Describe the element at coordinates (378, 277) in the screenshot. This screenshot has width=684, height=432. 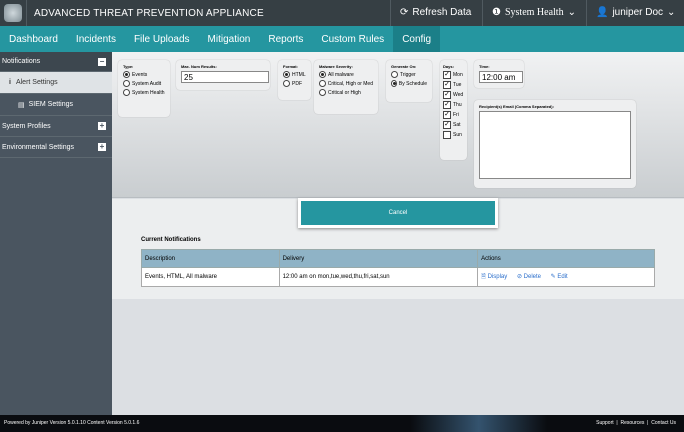
I see `cell-delivery: 12:00 am on mon,tue,wed,thu,fri,sat,sun` at that location.